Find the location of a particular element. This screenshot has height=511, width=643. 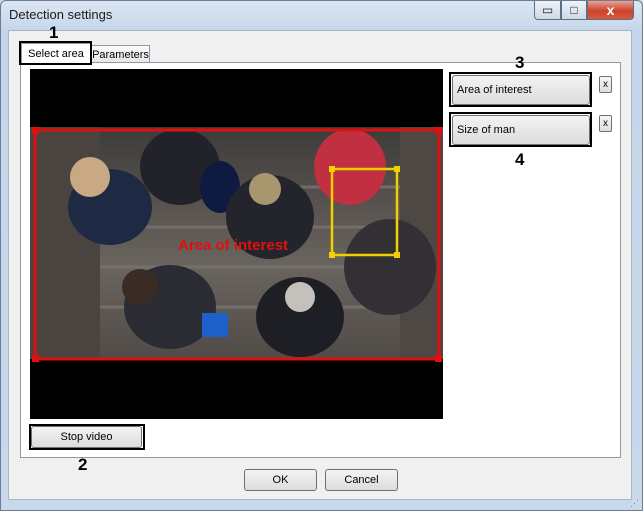

callout-number-4: 4 is located at coordinates (520, 159).